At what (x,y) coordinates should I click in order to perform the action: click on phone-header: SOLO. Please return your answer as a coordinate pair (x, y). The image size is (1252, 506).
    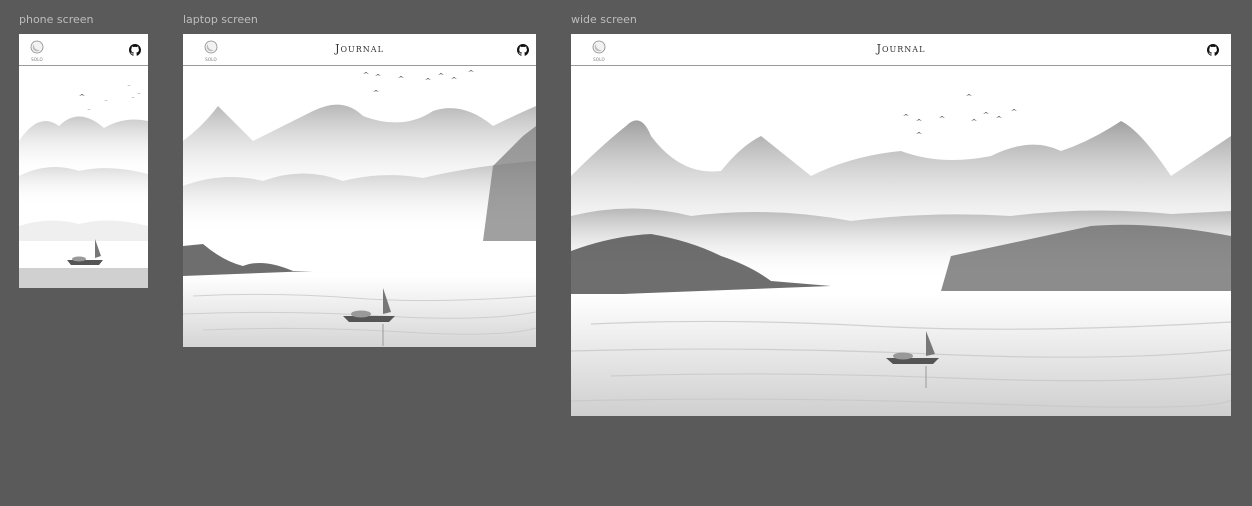
    Looking at the image, I should click on (83, 50).